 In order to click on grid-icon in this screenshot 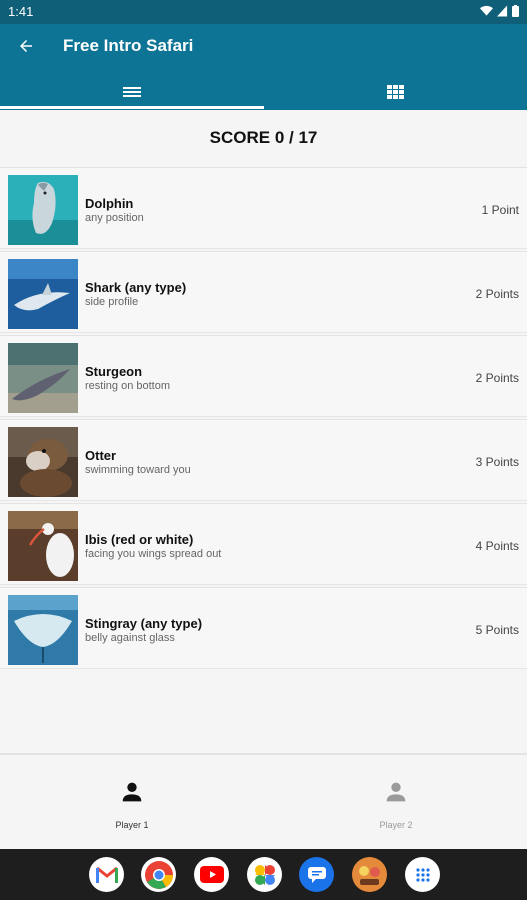, I will do `click(395, 92)`.